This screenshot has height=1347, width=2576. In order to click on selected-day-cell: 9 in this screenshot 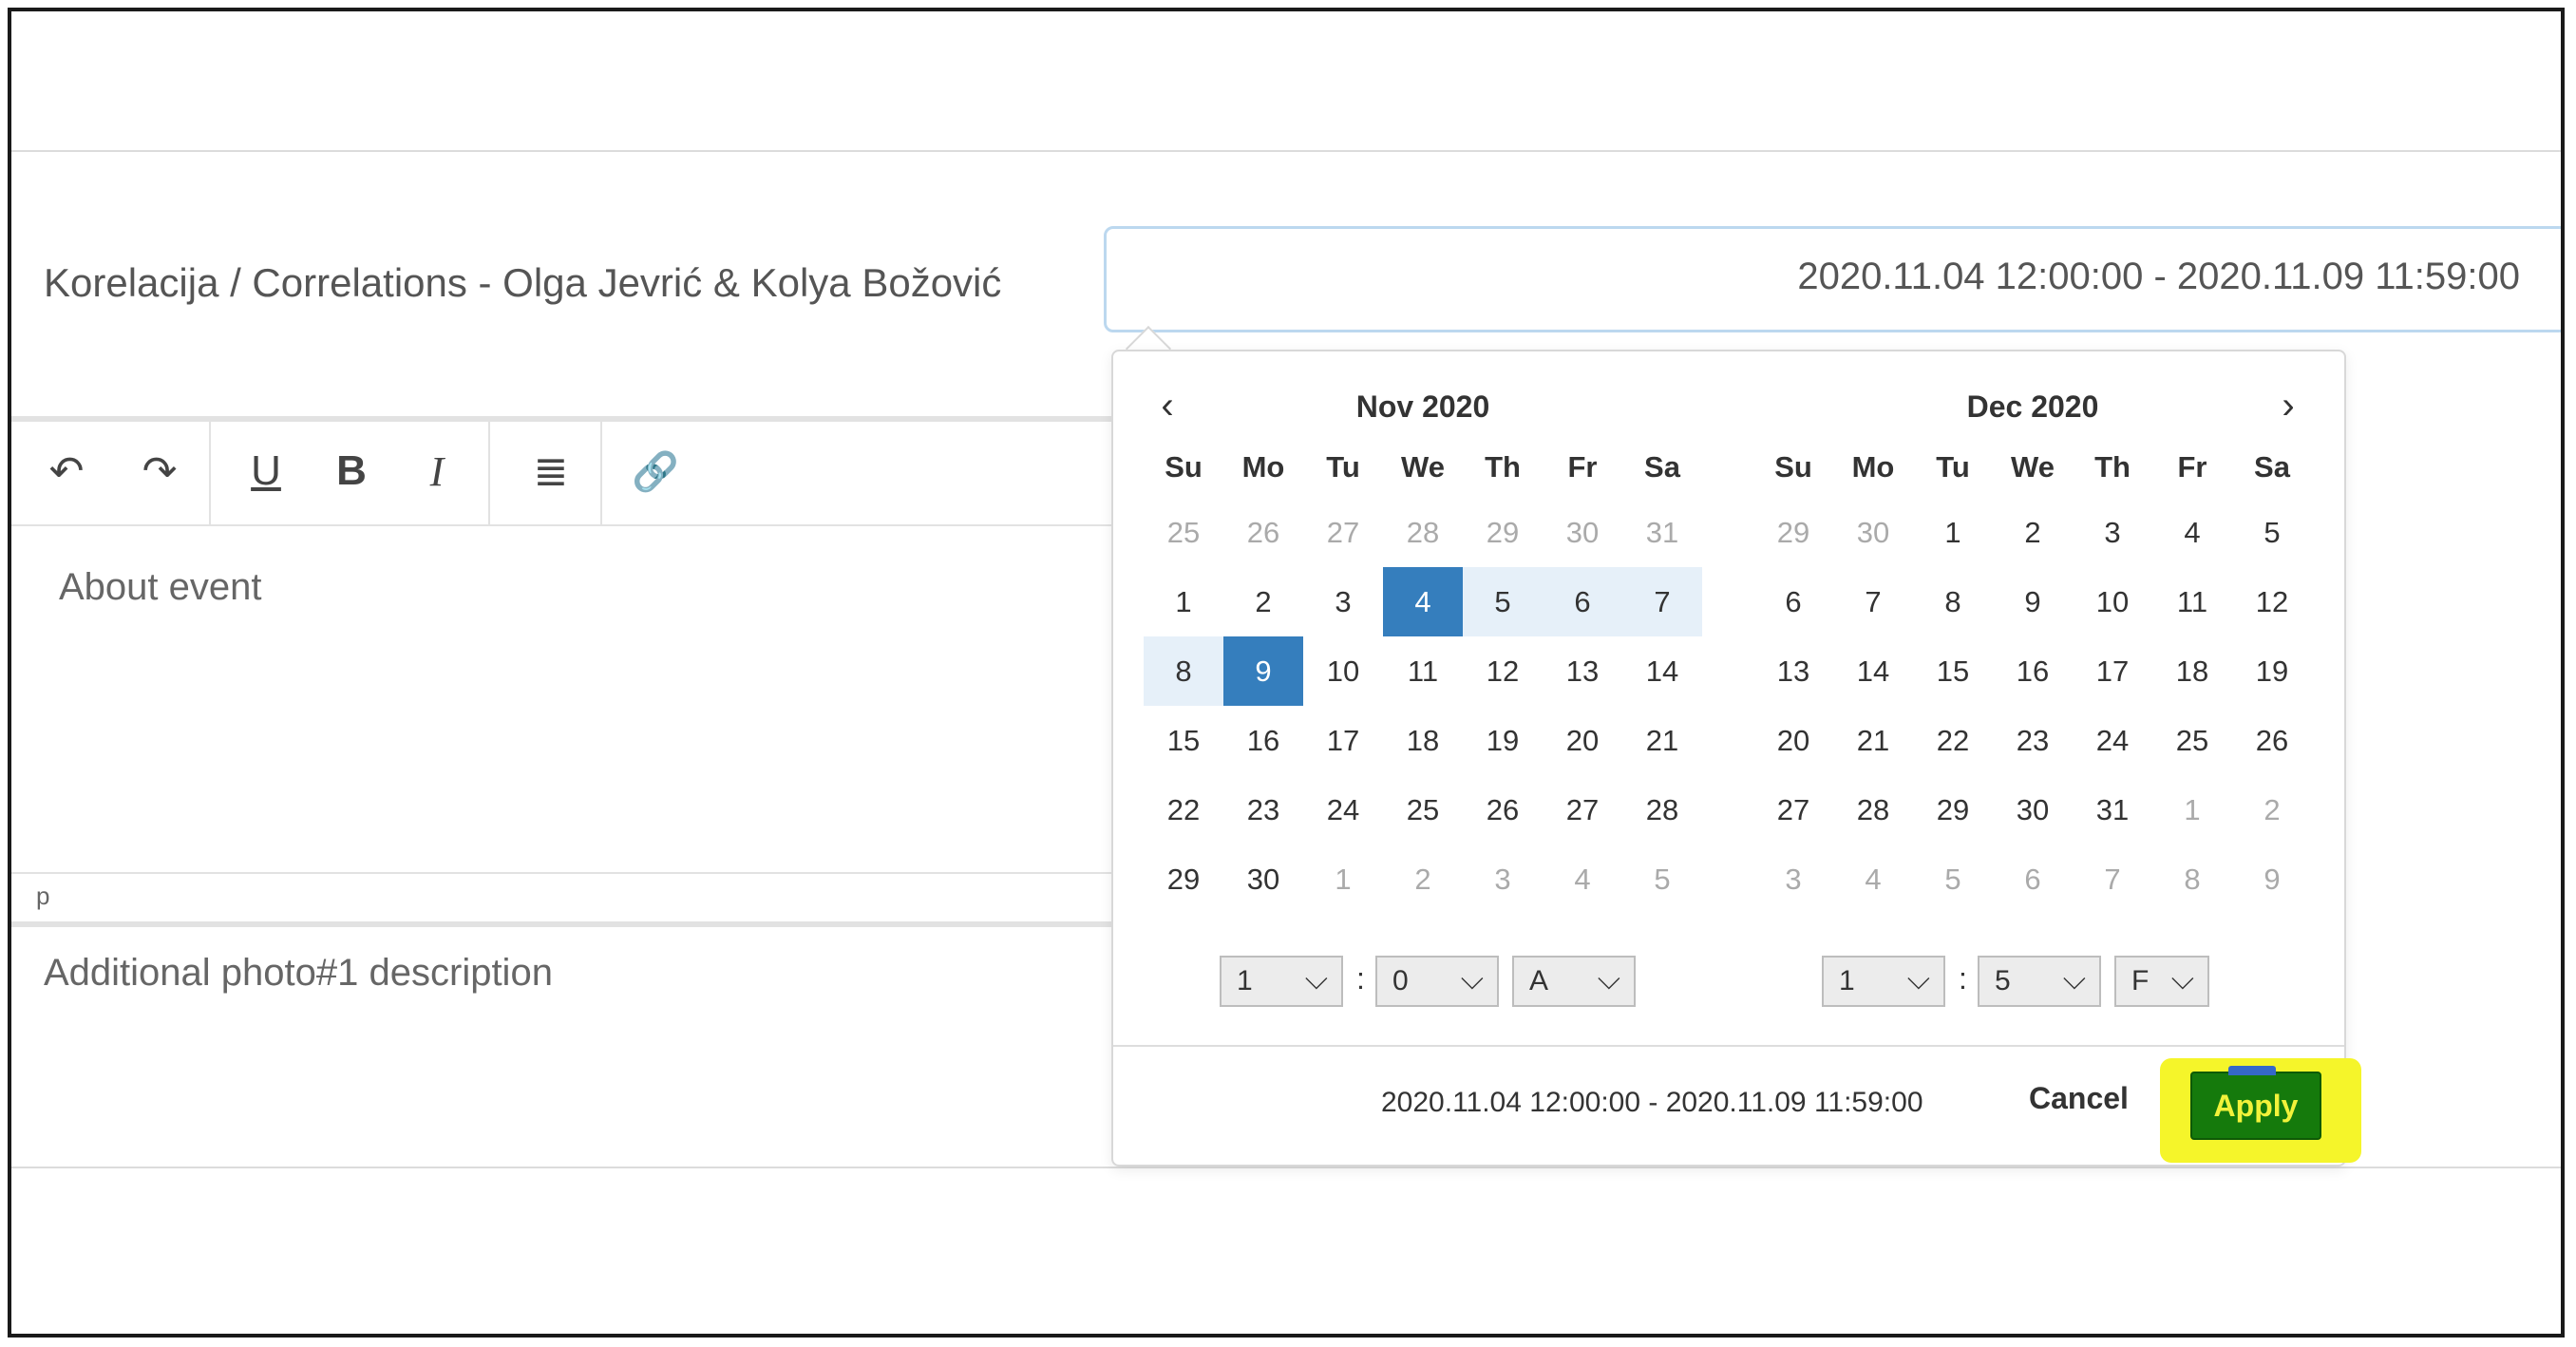, I will do `click(1263, 671)`.